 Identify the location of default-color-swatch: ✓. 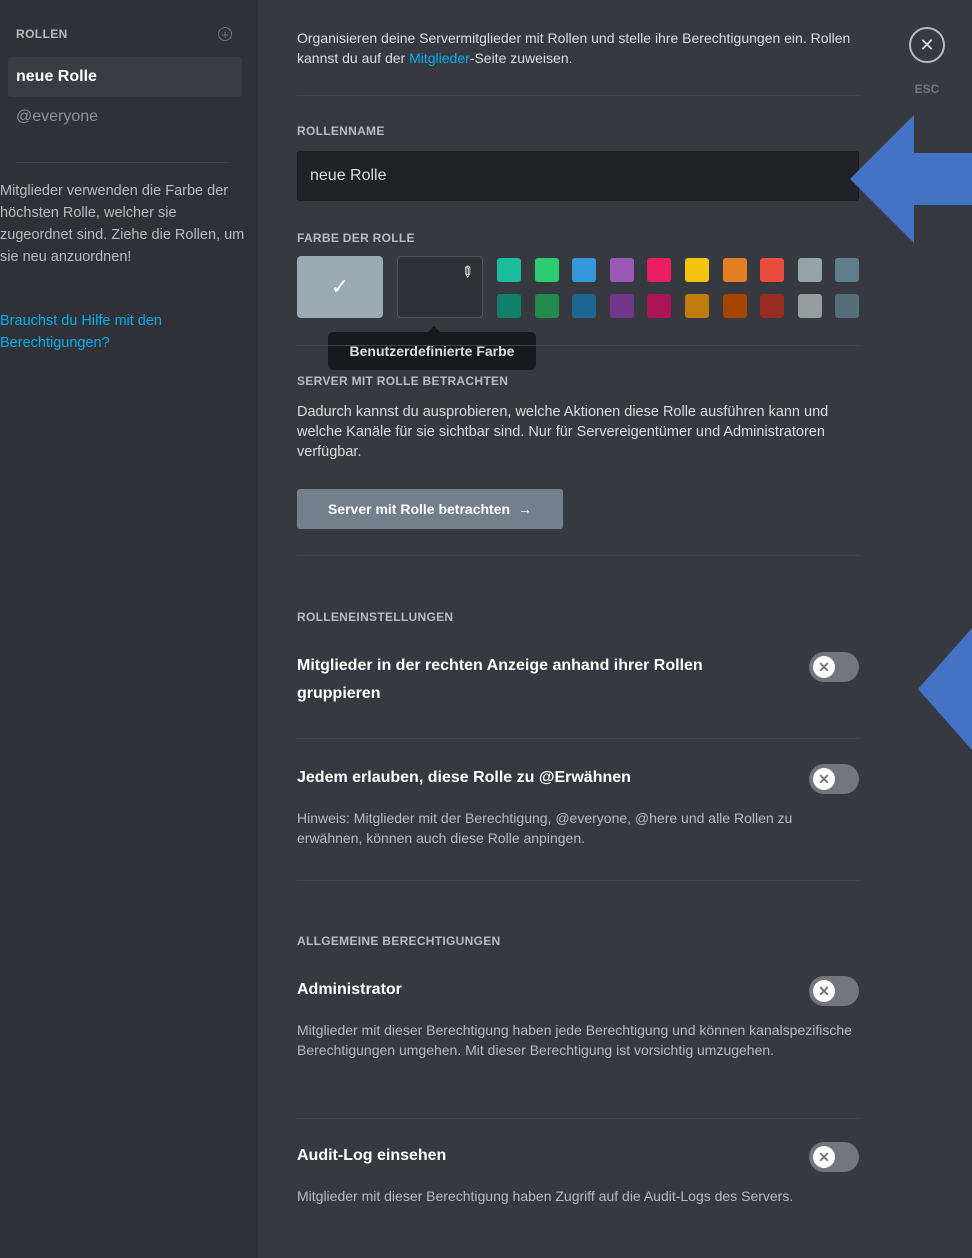
(340, 287).